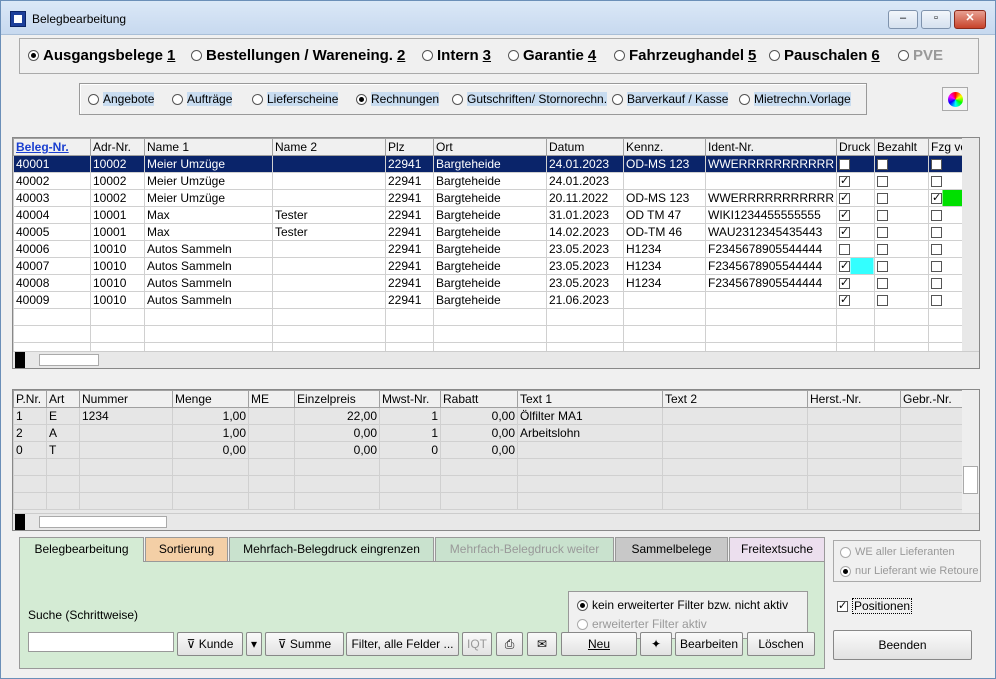 Image resolution: width=996 pixels, height=679 pixels. I want to click on filter-option-extended: erweiterter Filter aktiv, so click(642, 624).